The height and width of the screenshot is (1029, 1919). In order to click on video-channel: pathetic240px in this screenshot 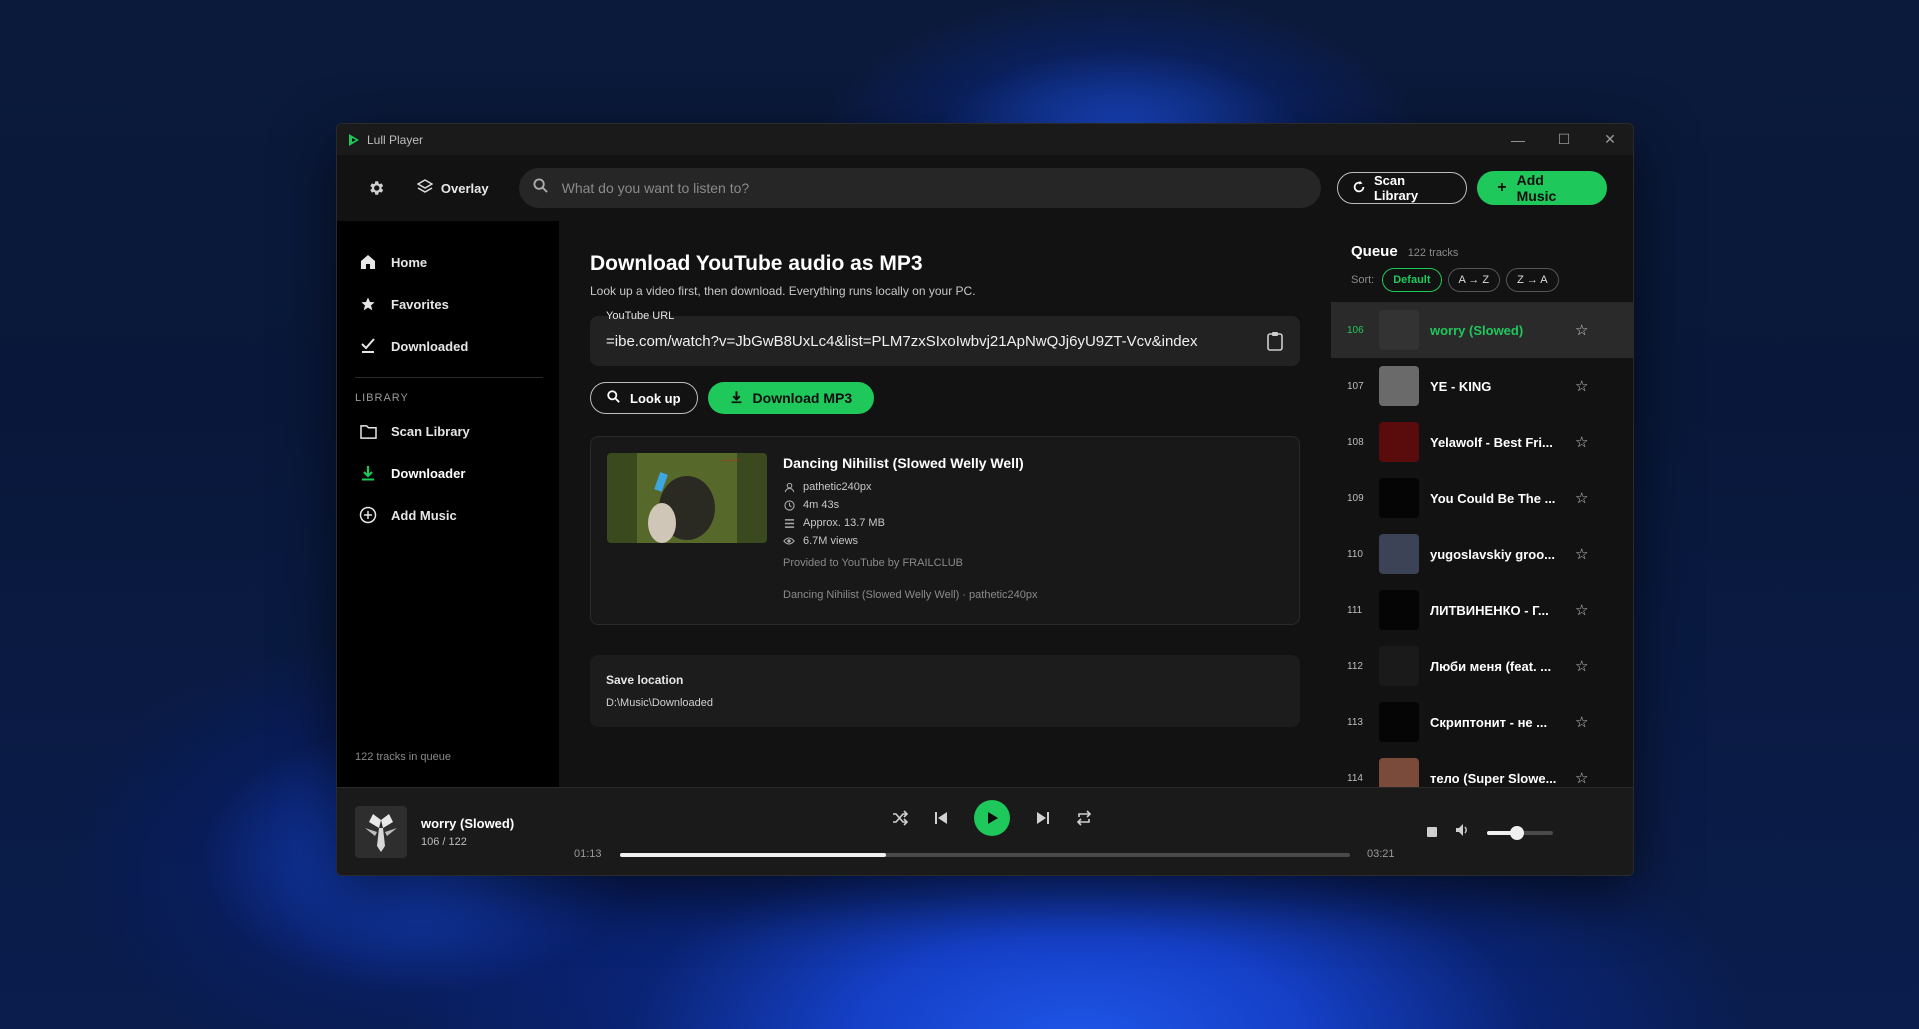, I will do `click(837, 487)`.